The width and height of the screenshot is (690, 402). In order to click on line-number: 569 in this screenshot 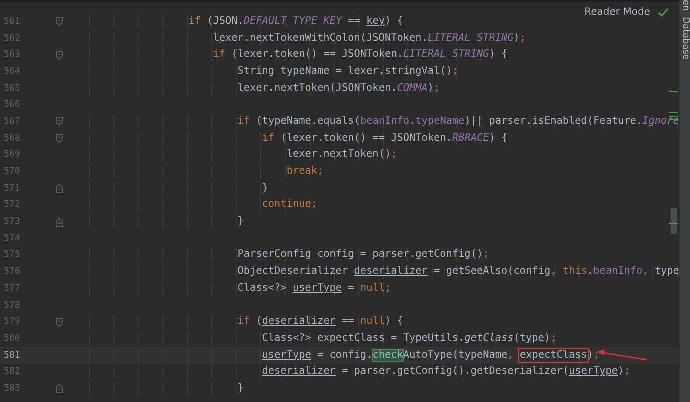, I will do `click(12, 155)`.